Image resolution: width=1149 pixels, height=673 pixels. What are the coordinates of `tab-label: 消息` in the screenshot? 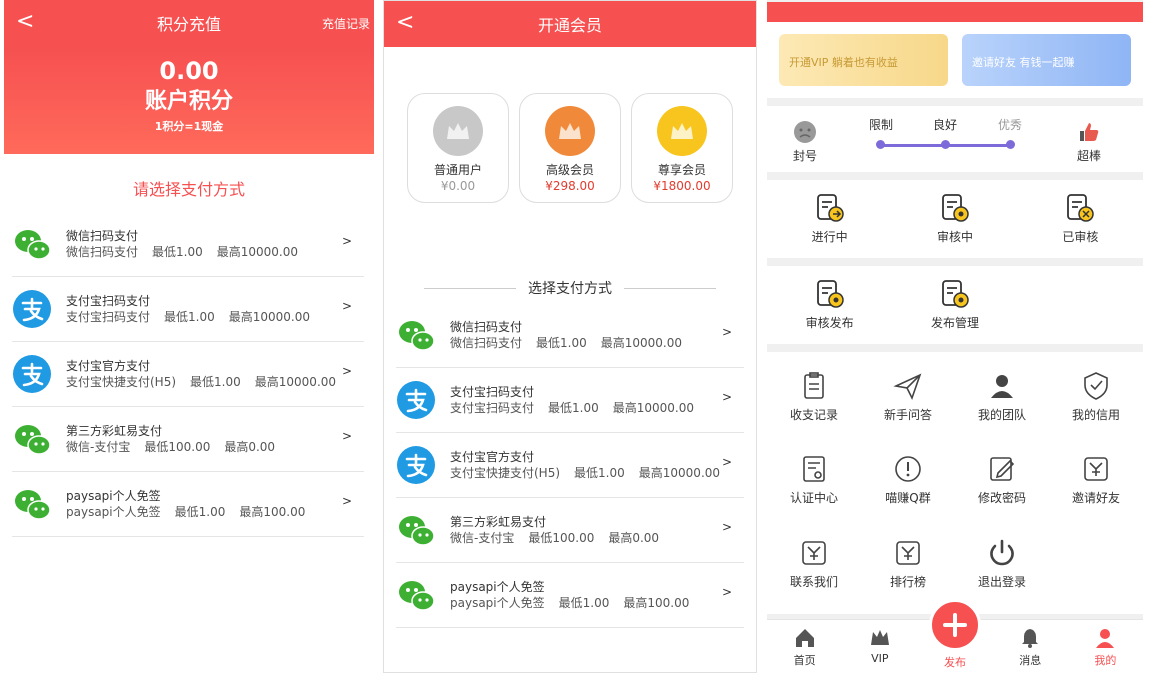 It's located at (1030, 660).